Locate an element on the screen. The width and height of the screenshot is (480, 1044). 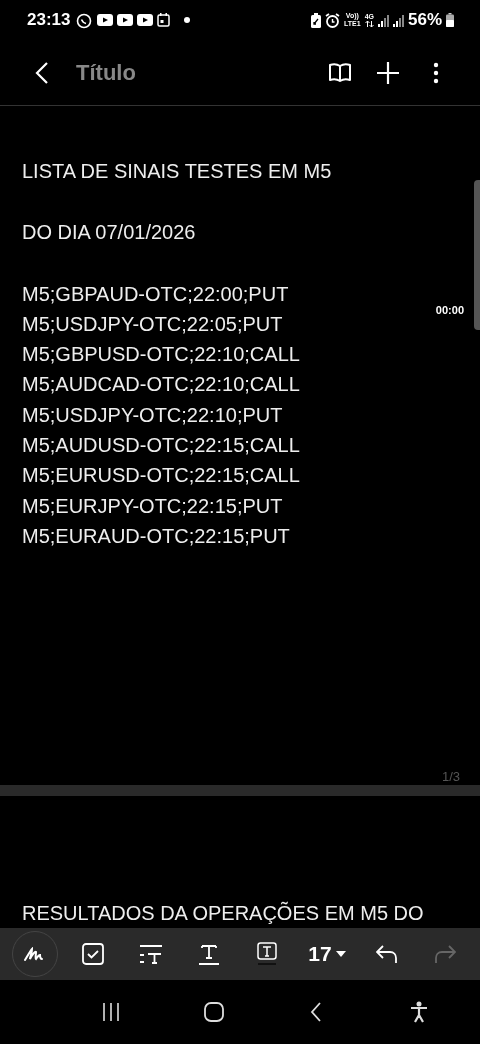
note-text-line: M5;USDJPY-OTC;22:10;PUT is located at coordinates (152, 415).